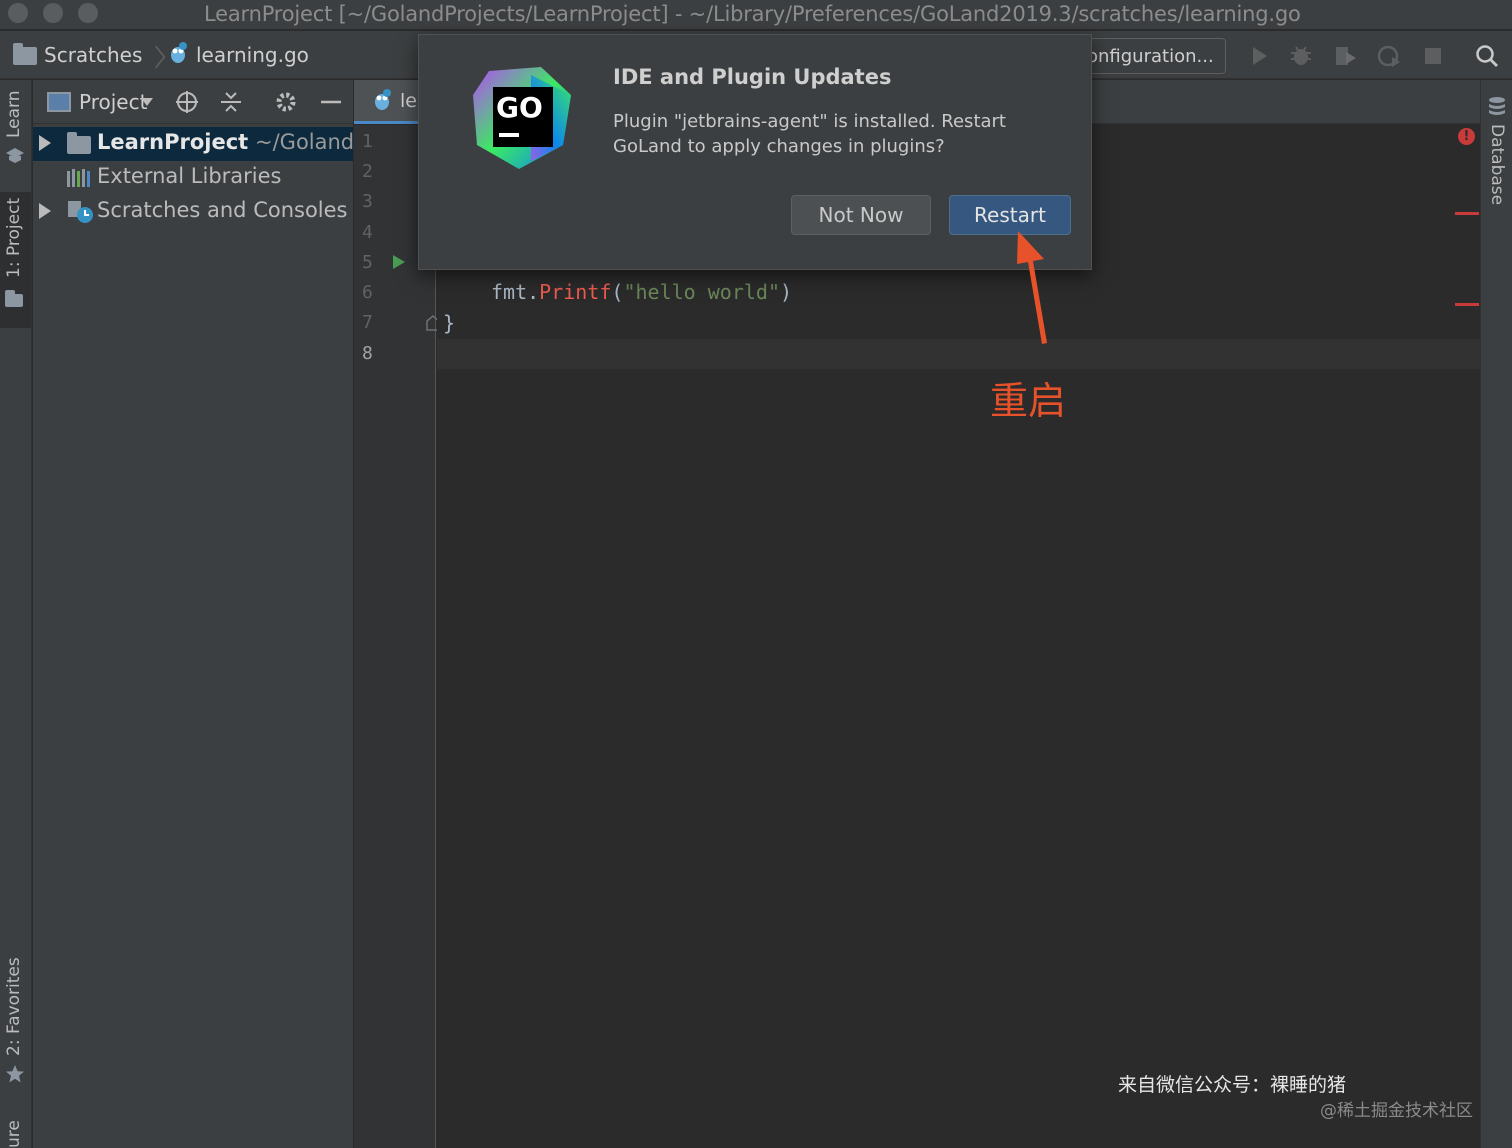 The image size is (1512, 1148). Describe the element at coordinates (15, 155) in the screenshot. I see `learn-icon` at that location.